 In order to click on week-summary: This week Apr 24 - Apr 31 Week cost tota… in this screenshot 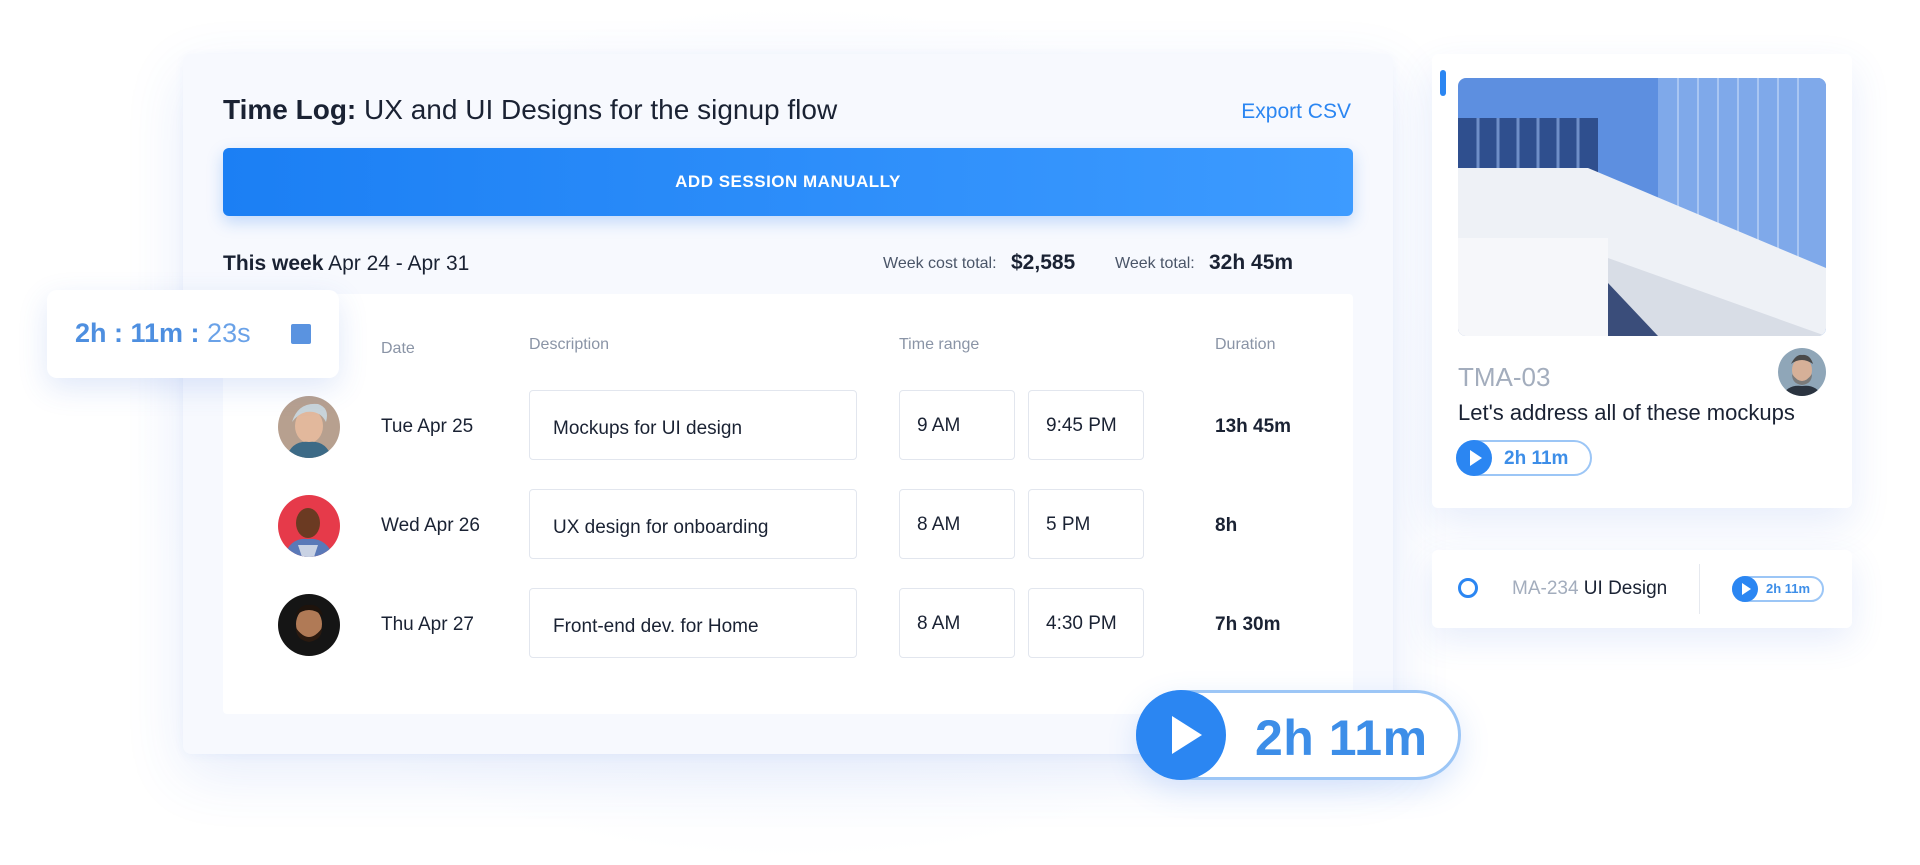, I will do `click(788, 266)`.